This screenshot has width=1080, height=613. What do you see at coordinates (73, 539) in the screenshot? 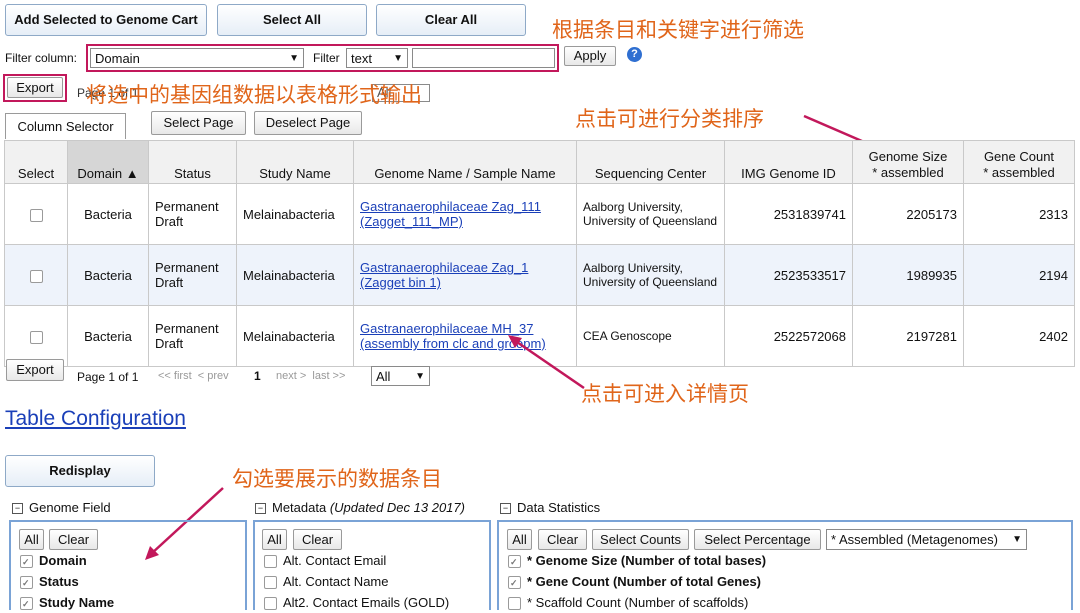
I see `genome-field-clear-button: Clear` at bounding box center [73, 539].